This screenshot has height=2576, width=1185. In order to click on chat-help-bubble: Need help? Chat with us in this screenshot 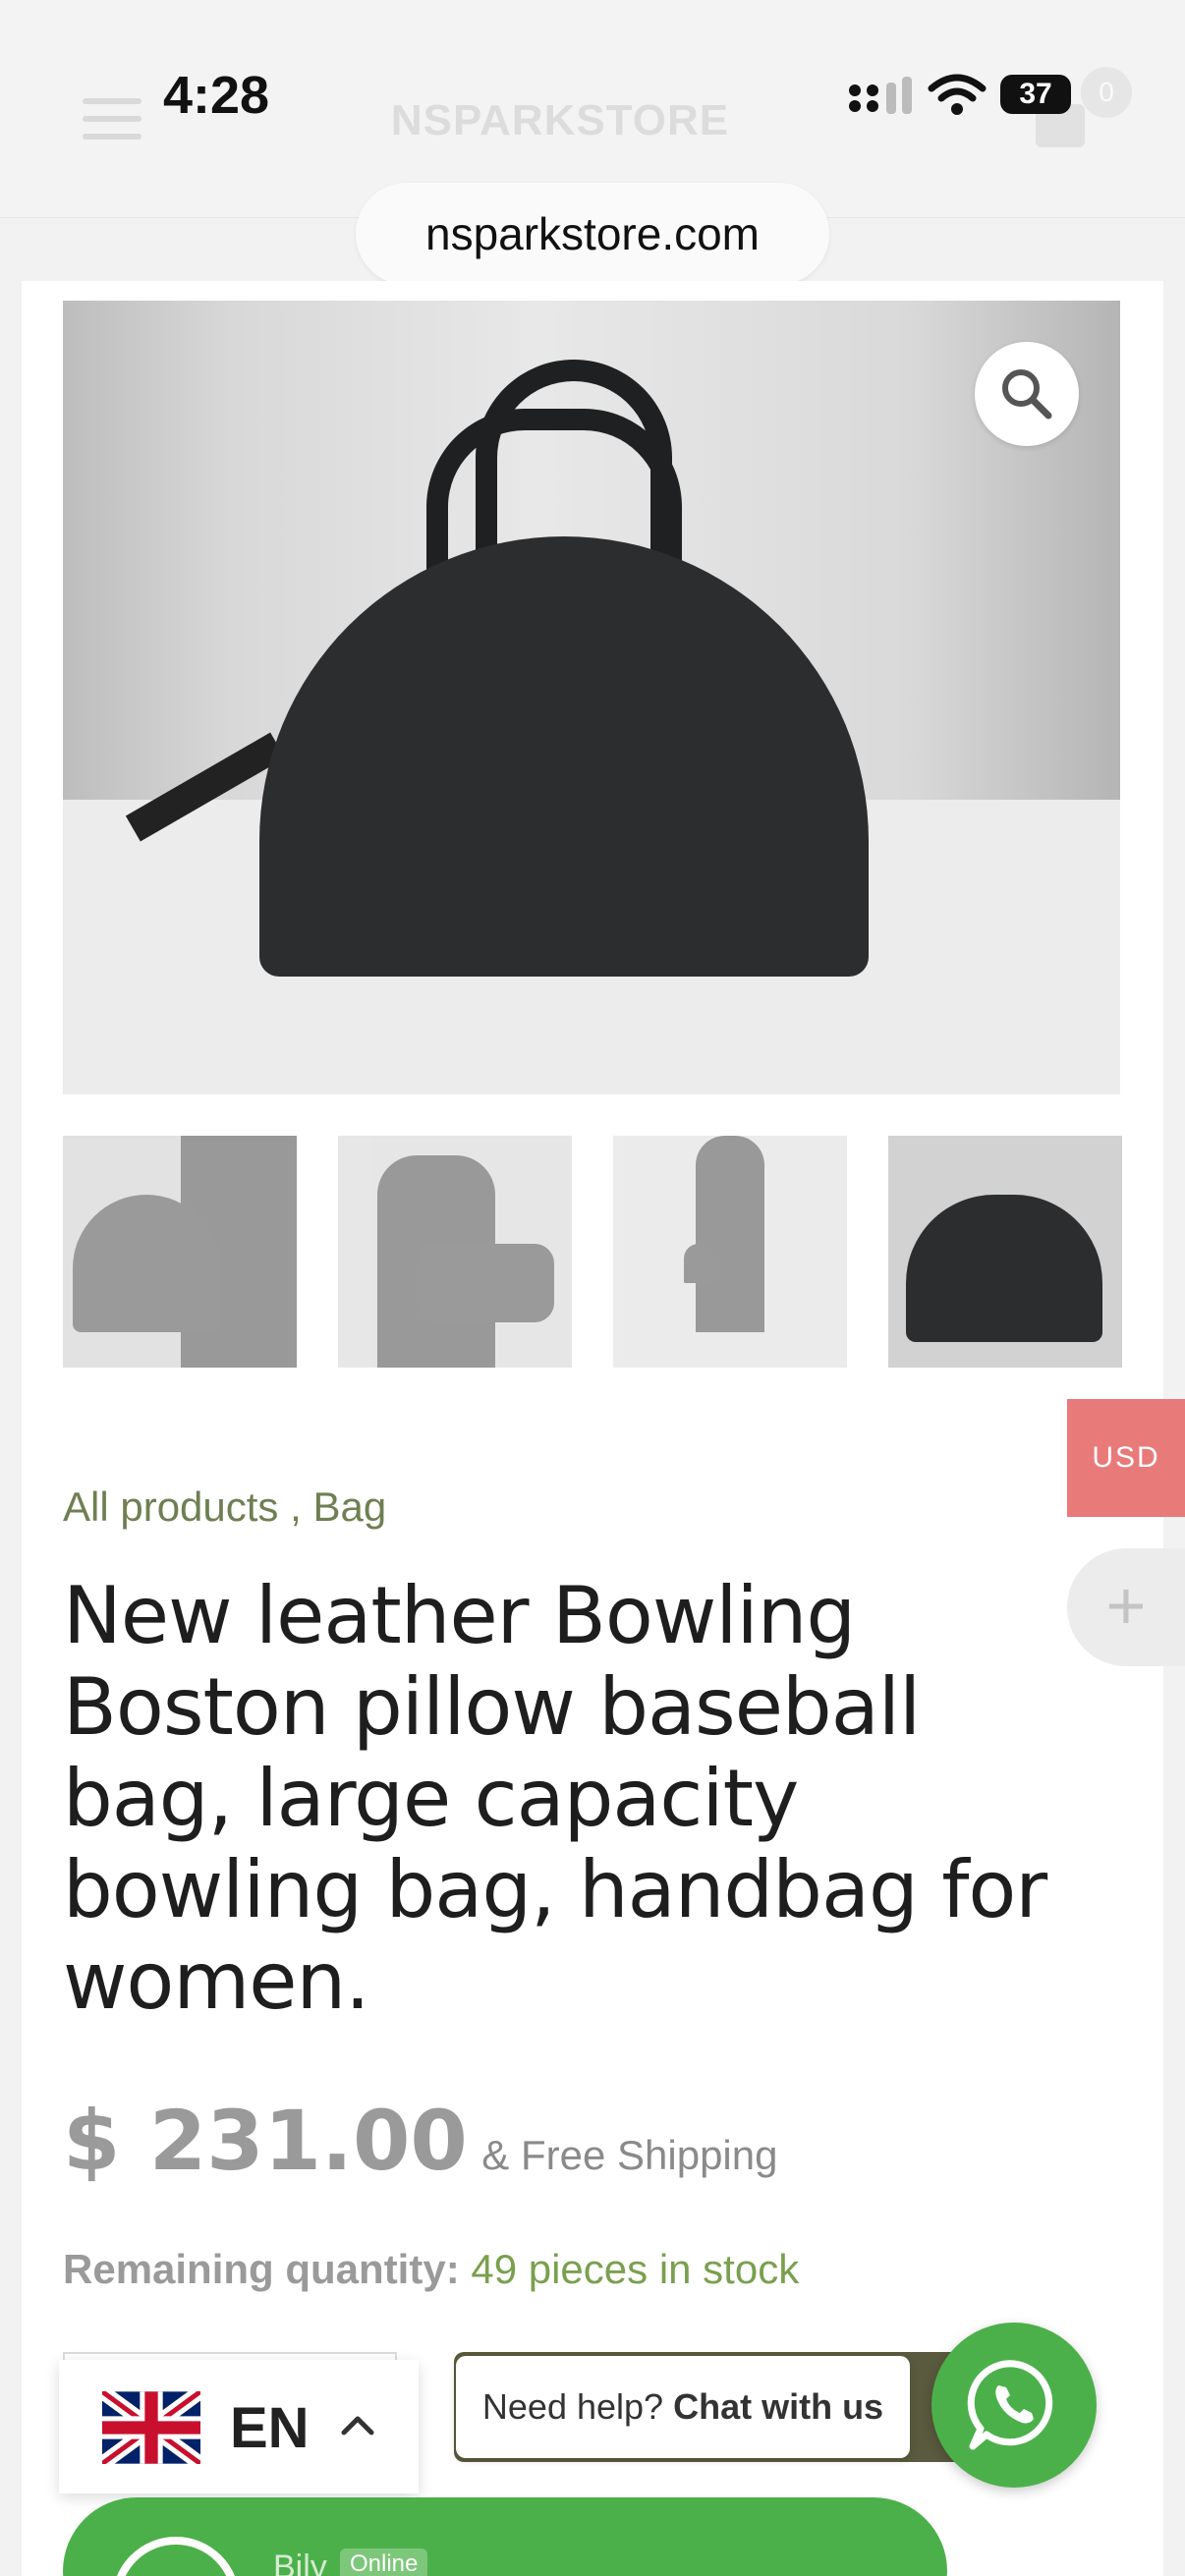, I will do `click(683, 2407)`.